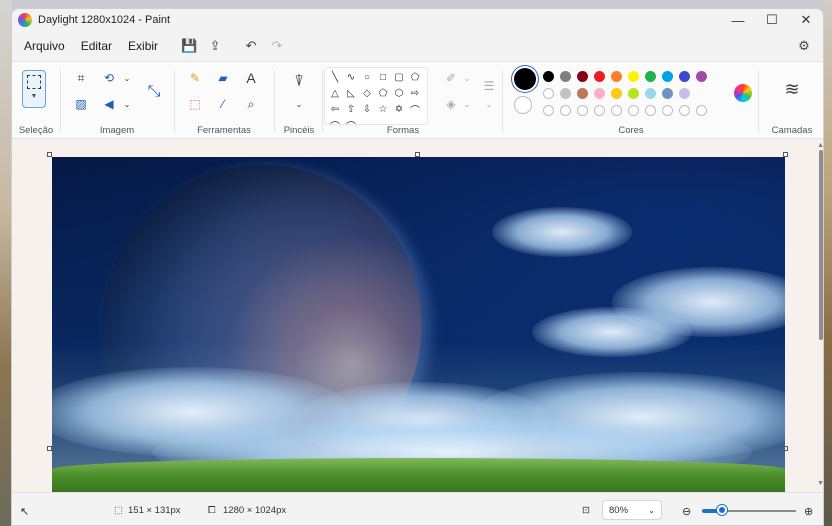 The height and width of the screenshot is (526, 832). I want to click on menu-editar: Editar, so click(96, 46).